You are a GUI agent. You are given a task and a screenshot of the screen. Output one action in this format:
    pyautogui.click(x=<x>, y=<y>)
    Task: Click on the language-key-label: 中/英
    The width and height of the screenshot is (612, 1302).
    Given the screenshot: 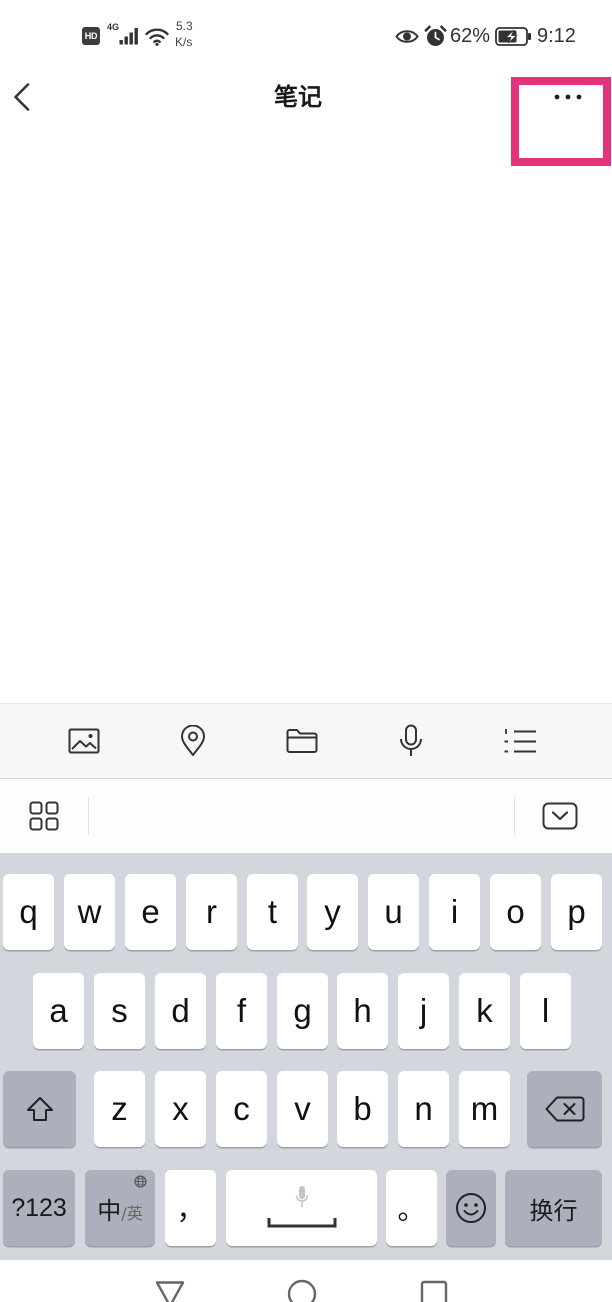 What is the action you would take?
    pyautogui.click(x=119, y=1208)
    